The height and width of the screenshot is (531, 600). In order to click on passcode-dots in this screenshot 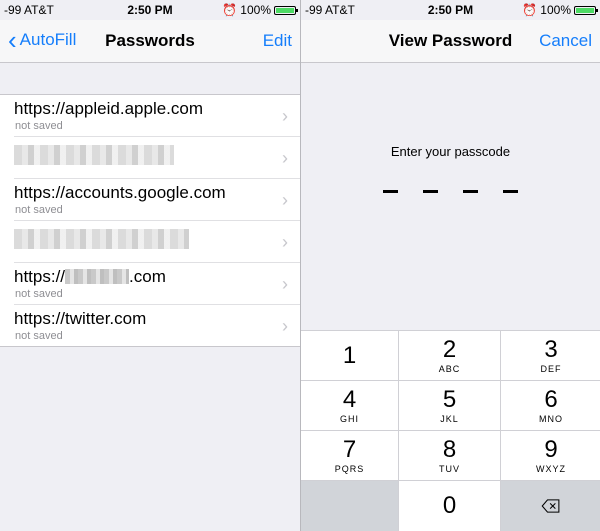, I will do `click(450, 191)`.